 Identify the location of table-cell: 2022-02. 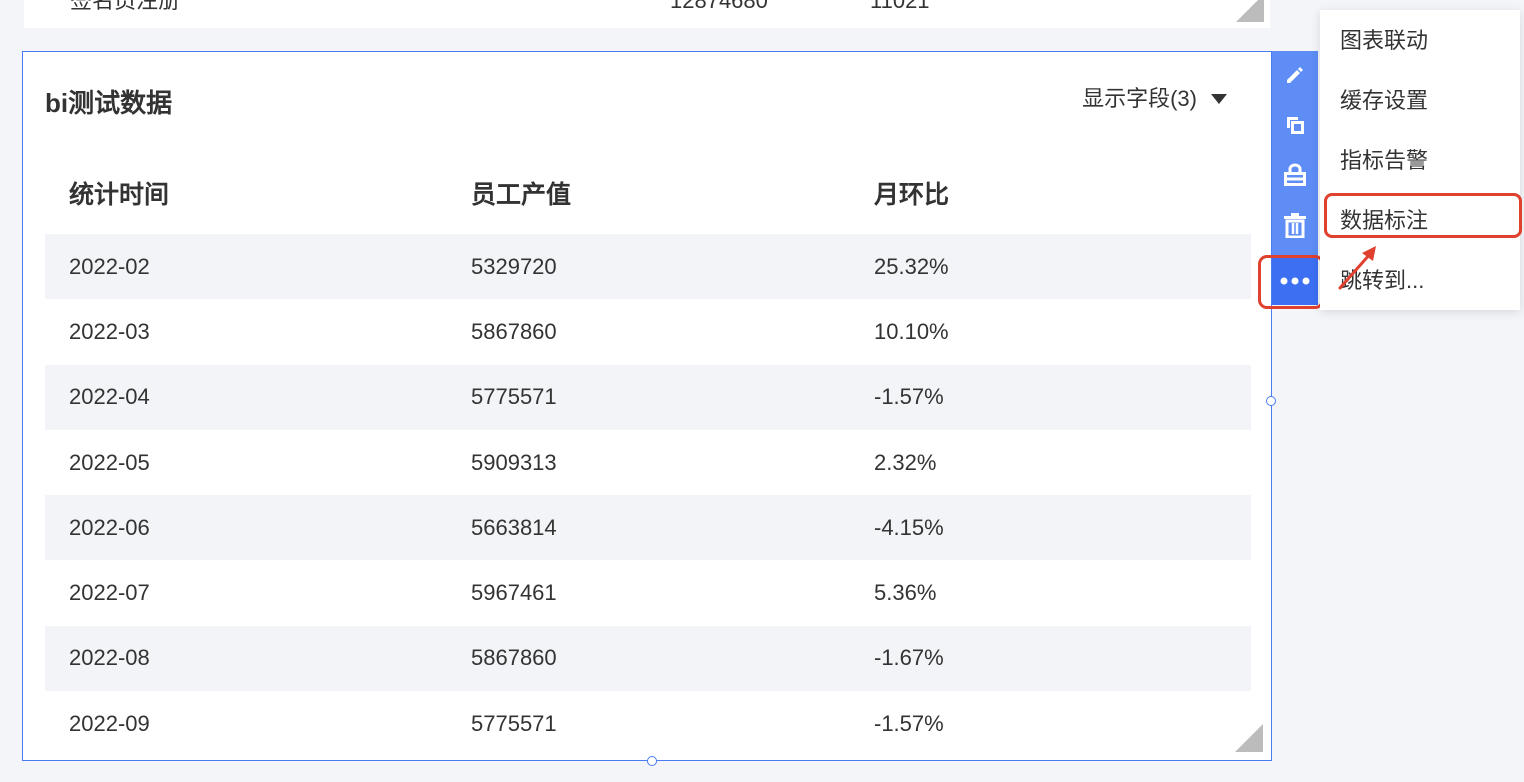
(109, 266).